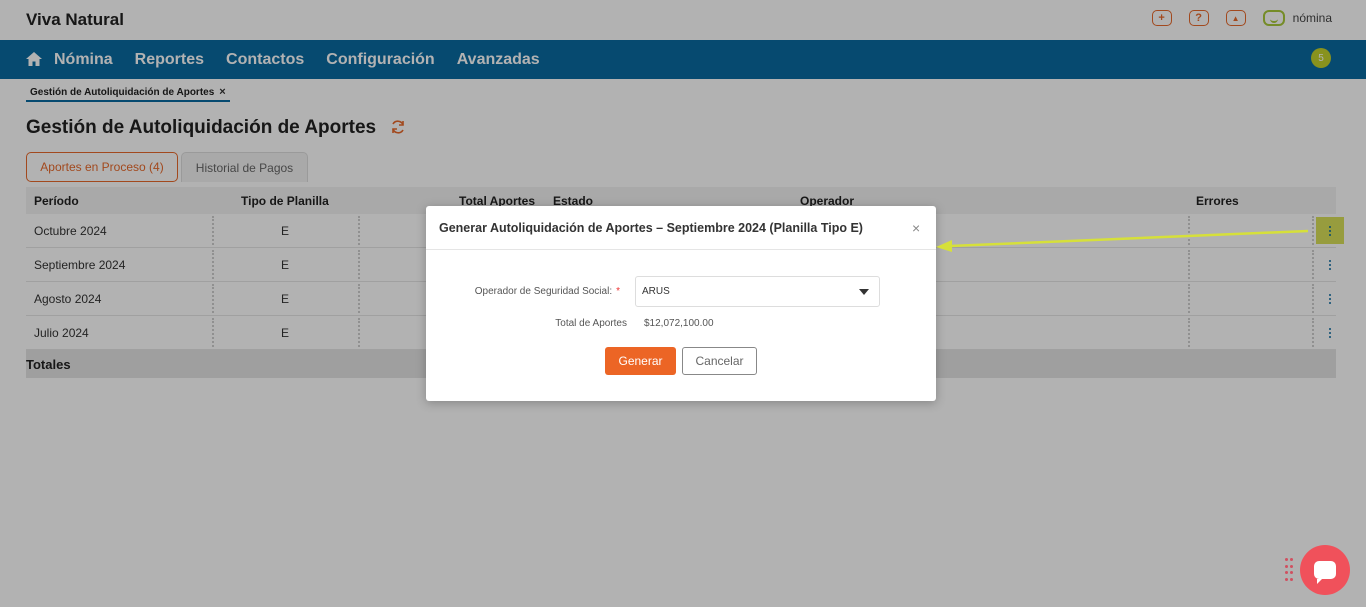 The image size is (1366, 607). I want to click on operator-label-text: Operador de Seguridad Social:, so click(543, 291).